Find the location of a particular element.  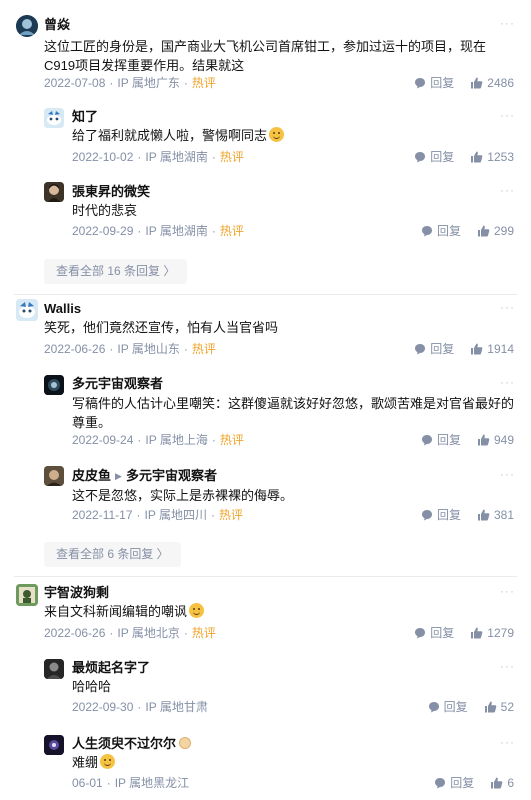

reply-text: 难绷 is located at coordinates (94, 762).